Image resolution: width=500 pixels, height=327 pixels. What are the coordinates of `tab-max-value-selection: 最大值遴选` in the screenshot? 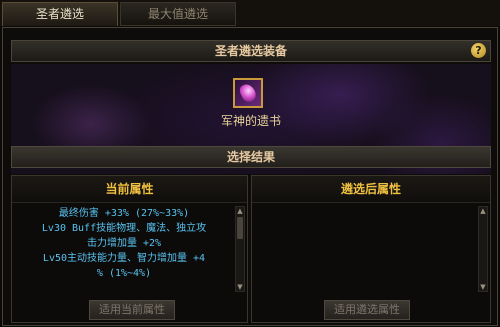 It's located at (178, 14).